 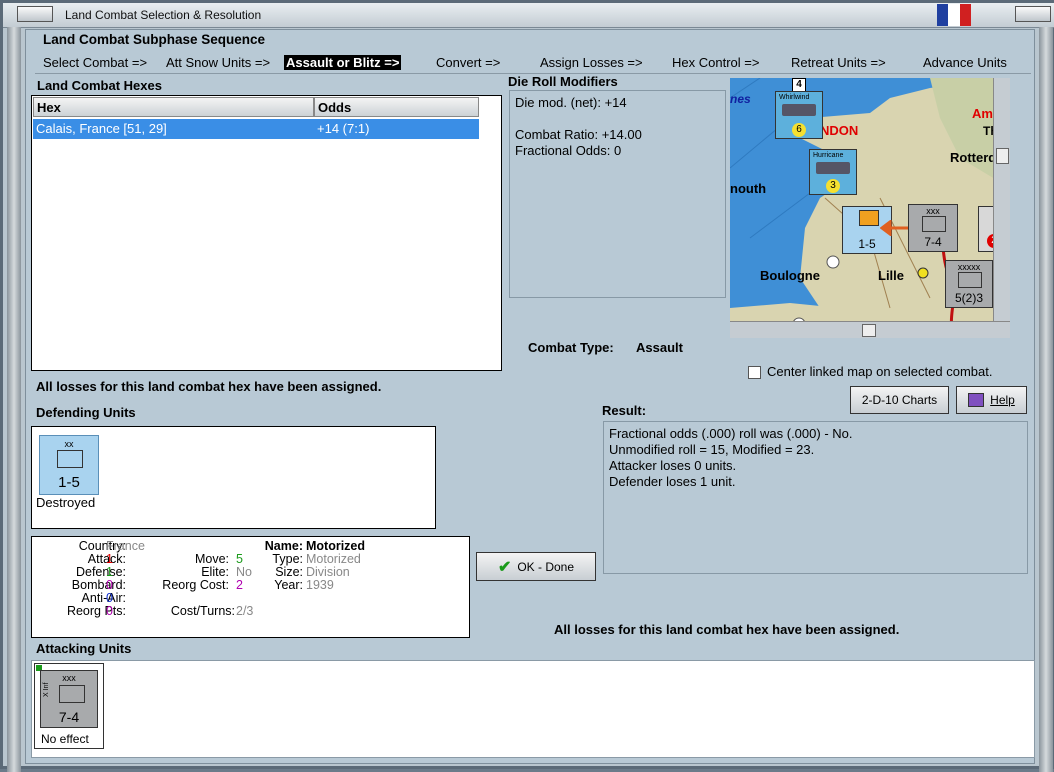 What do you see at coordinates (289, 572) in the screenshot?
I see `size-label: Size:` at bounding box center [289, 572].